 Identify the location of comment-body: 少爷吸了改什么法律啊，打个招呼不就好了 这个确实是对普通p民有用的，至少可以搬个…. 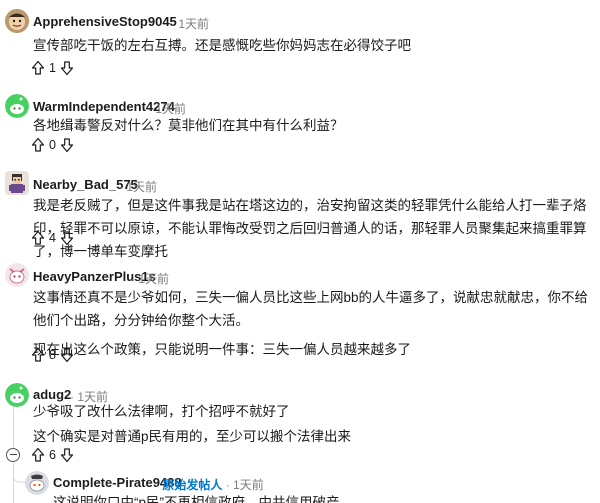
(310, 424).